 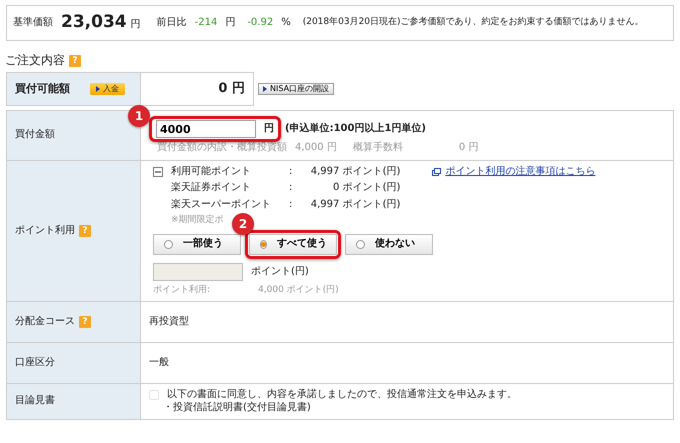 I want to click on field-label: 目論見書, so click(x=35, y=401).